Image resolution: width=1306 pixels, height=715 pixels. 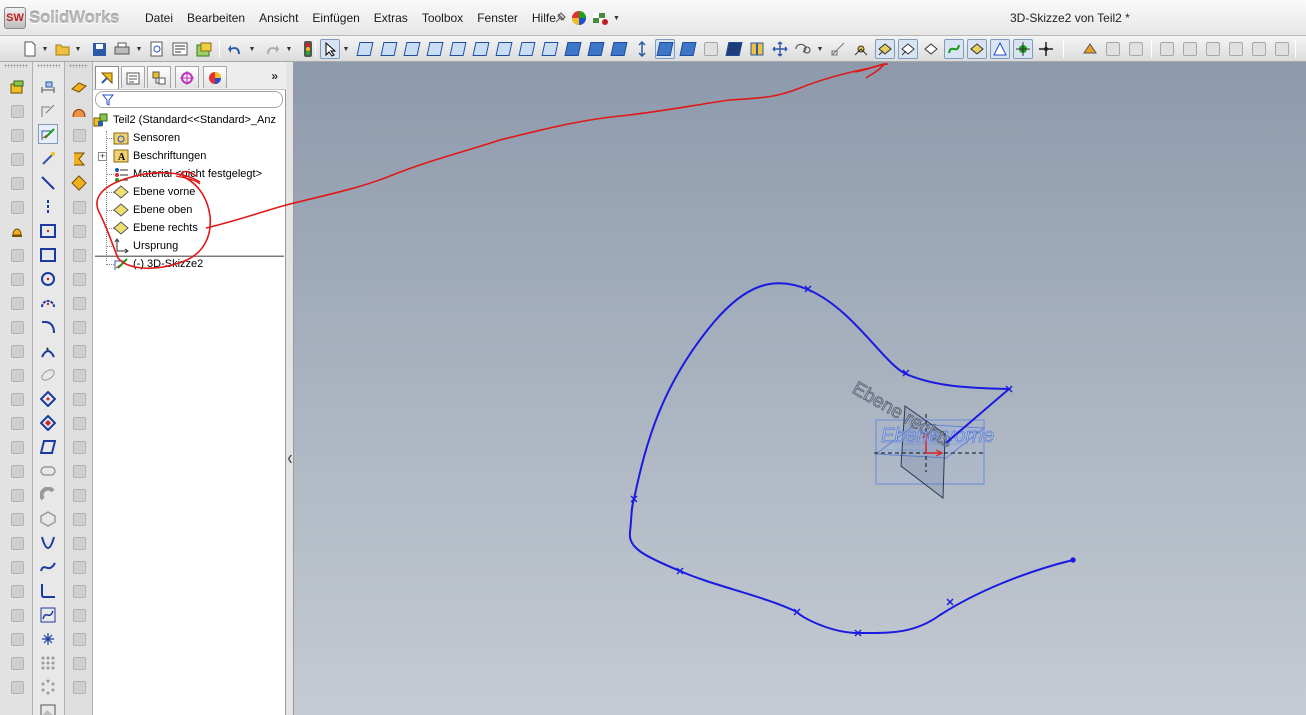 I want to click on view-back-icon, so click(x=389, y=49).